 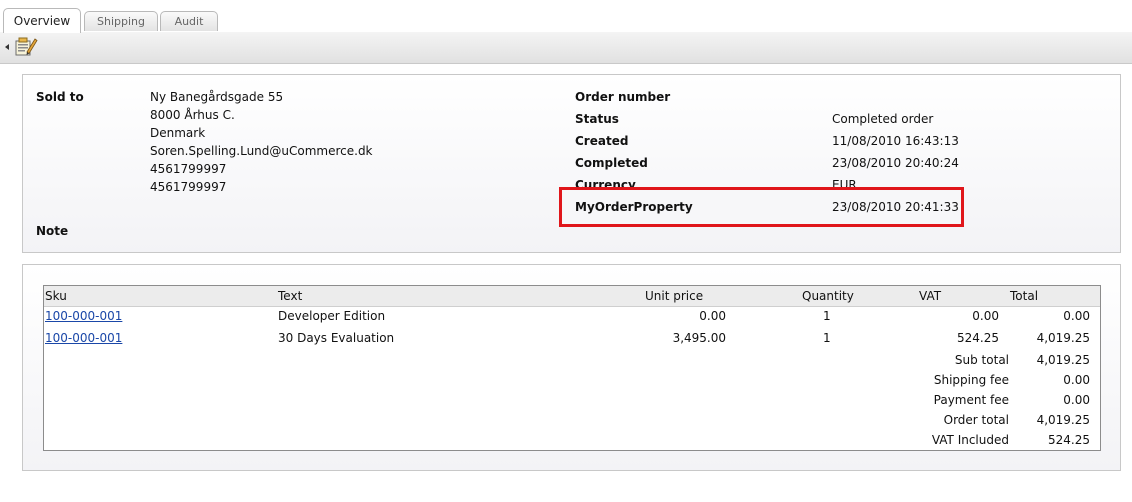 I want to click on vat-included-value: 524.25, so click(x=1069, y=440).